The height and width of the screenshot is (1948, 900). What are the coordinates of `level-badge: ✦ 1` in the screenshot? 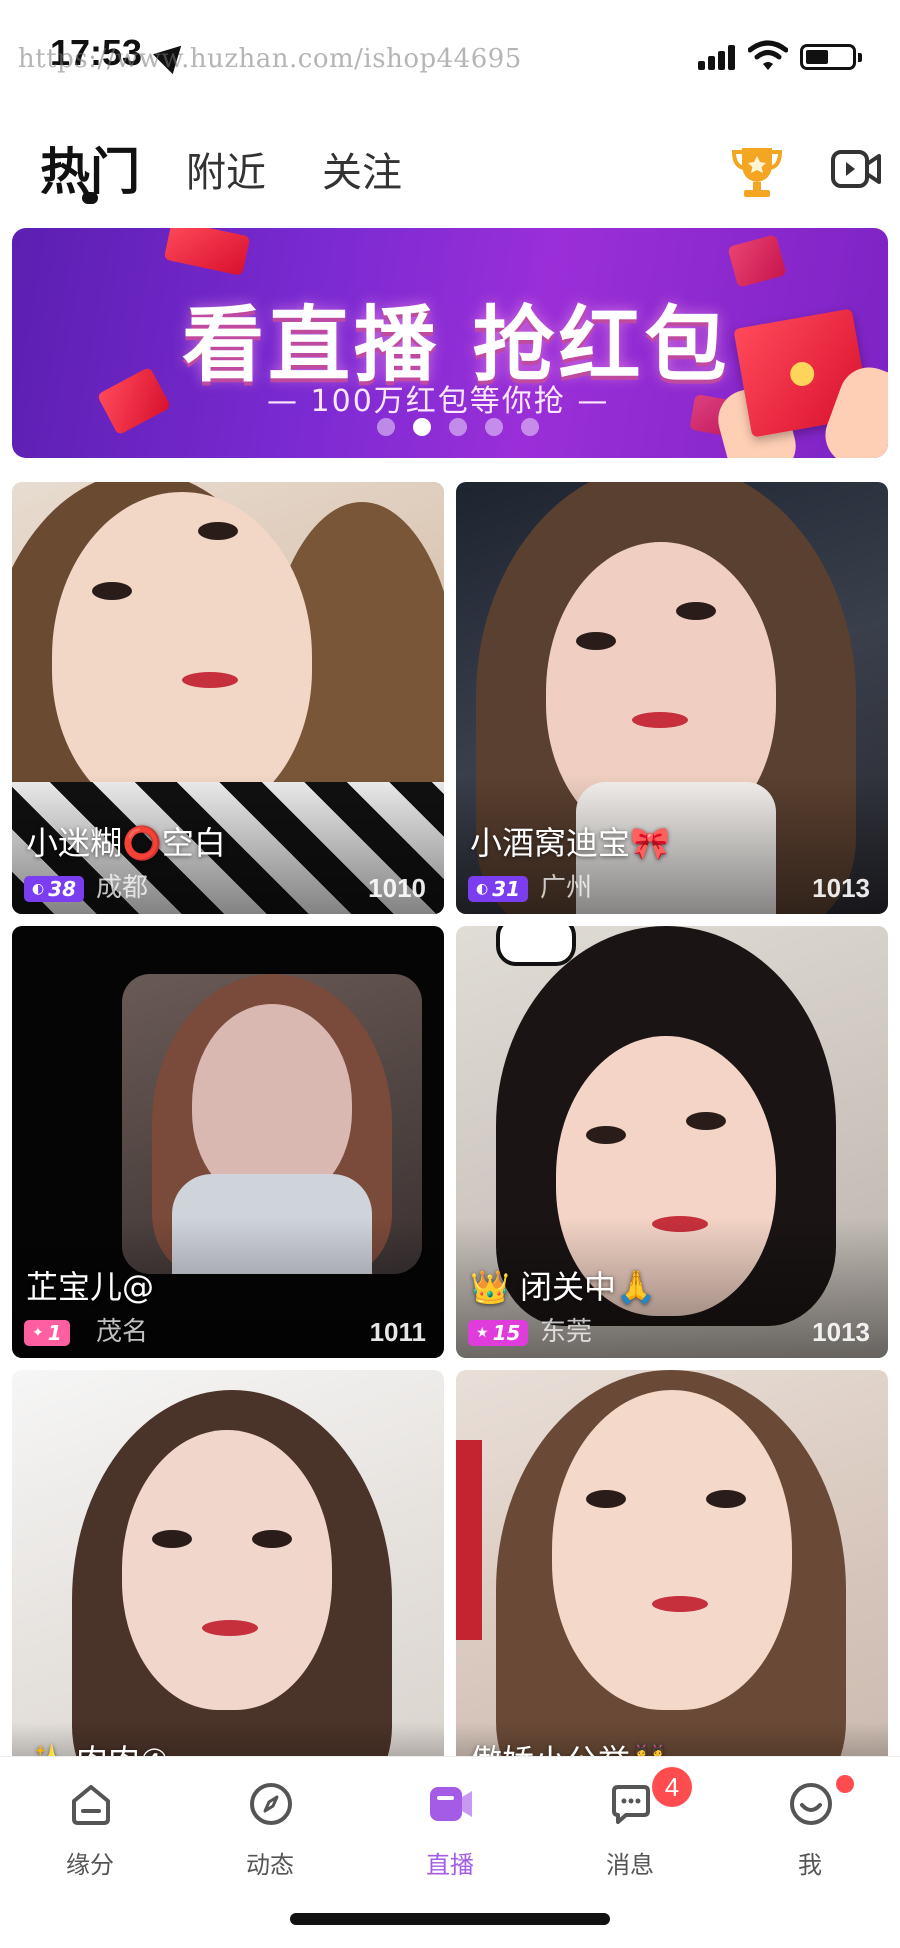 It's located at (47, 1333).